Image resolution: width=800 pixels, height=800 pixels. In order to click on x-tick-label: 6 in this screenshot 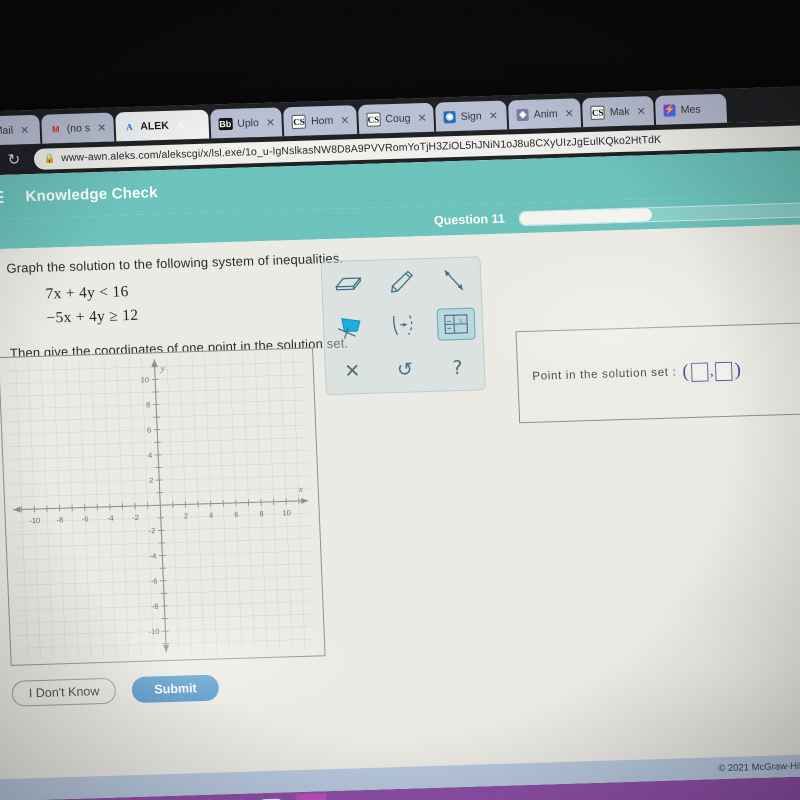, I will do `click(236, 514)`.